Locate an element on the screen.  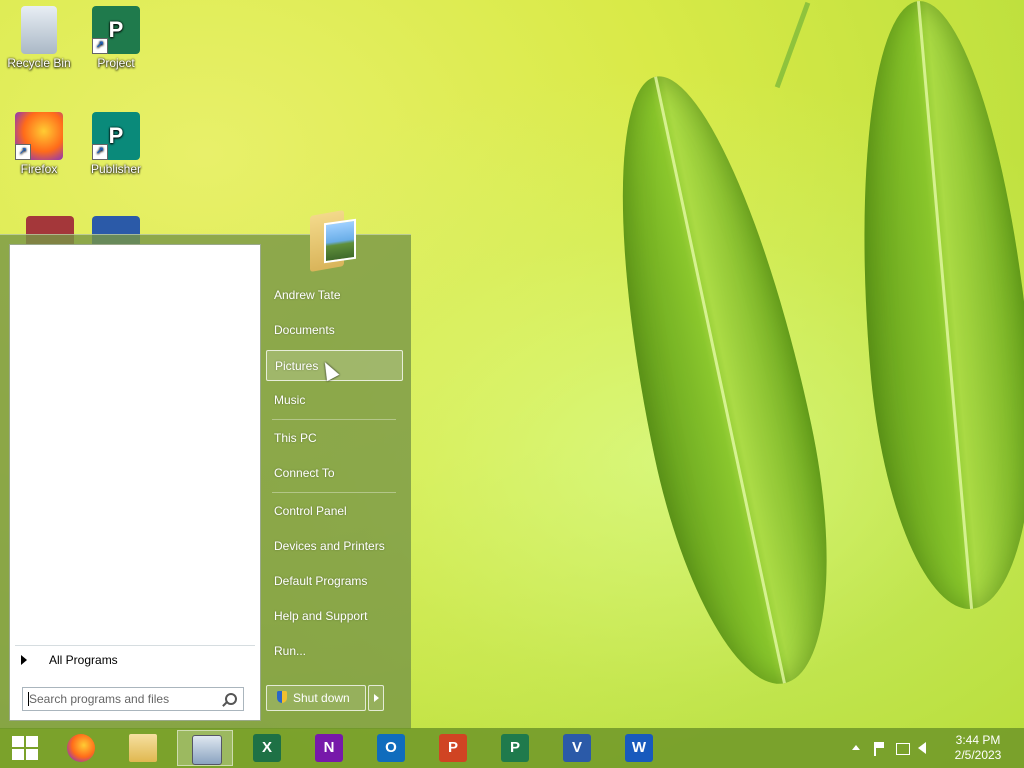
picture-icon is located at coordinates (340, 241).